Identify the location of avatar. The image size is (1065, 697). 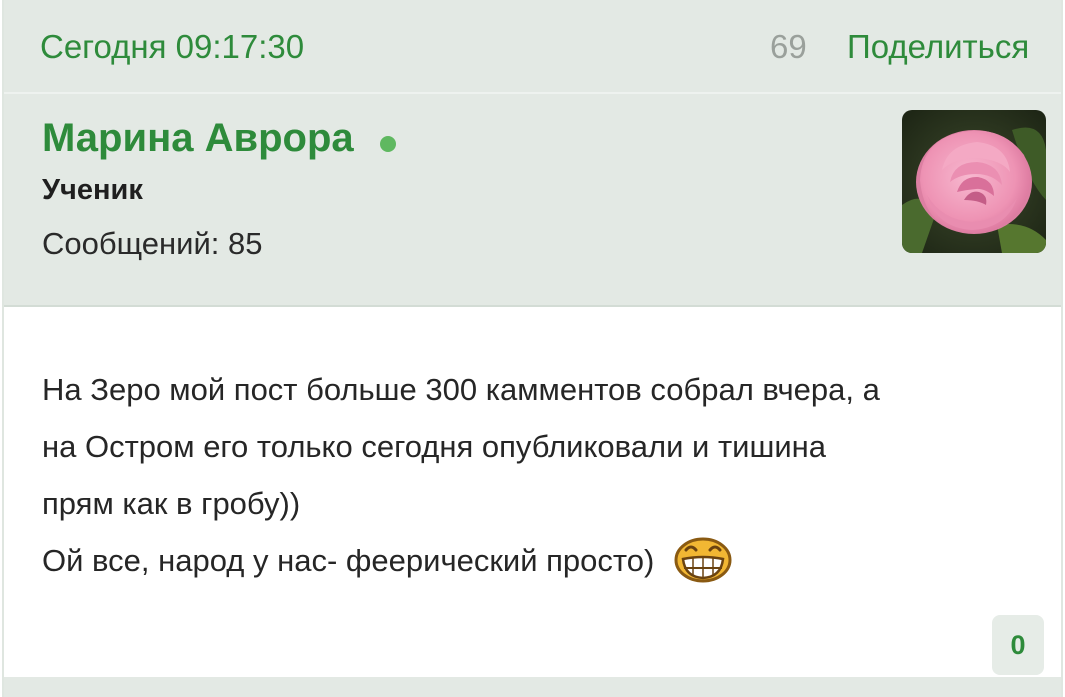
(974, 181).